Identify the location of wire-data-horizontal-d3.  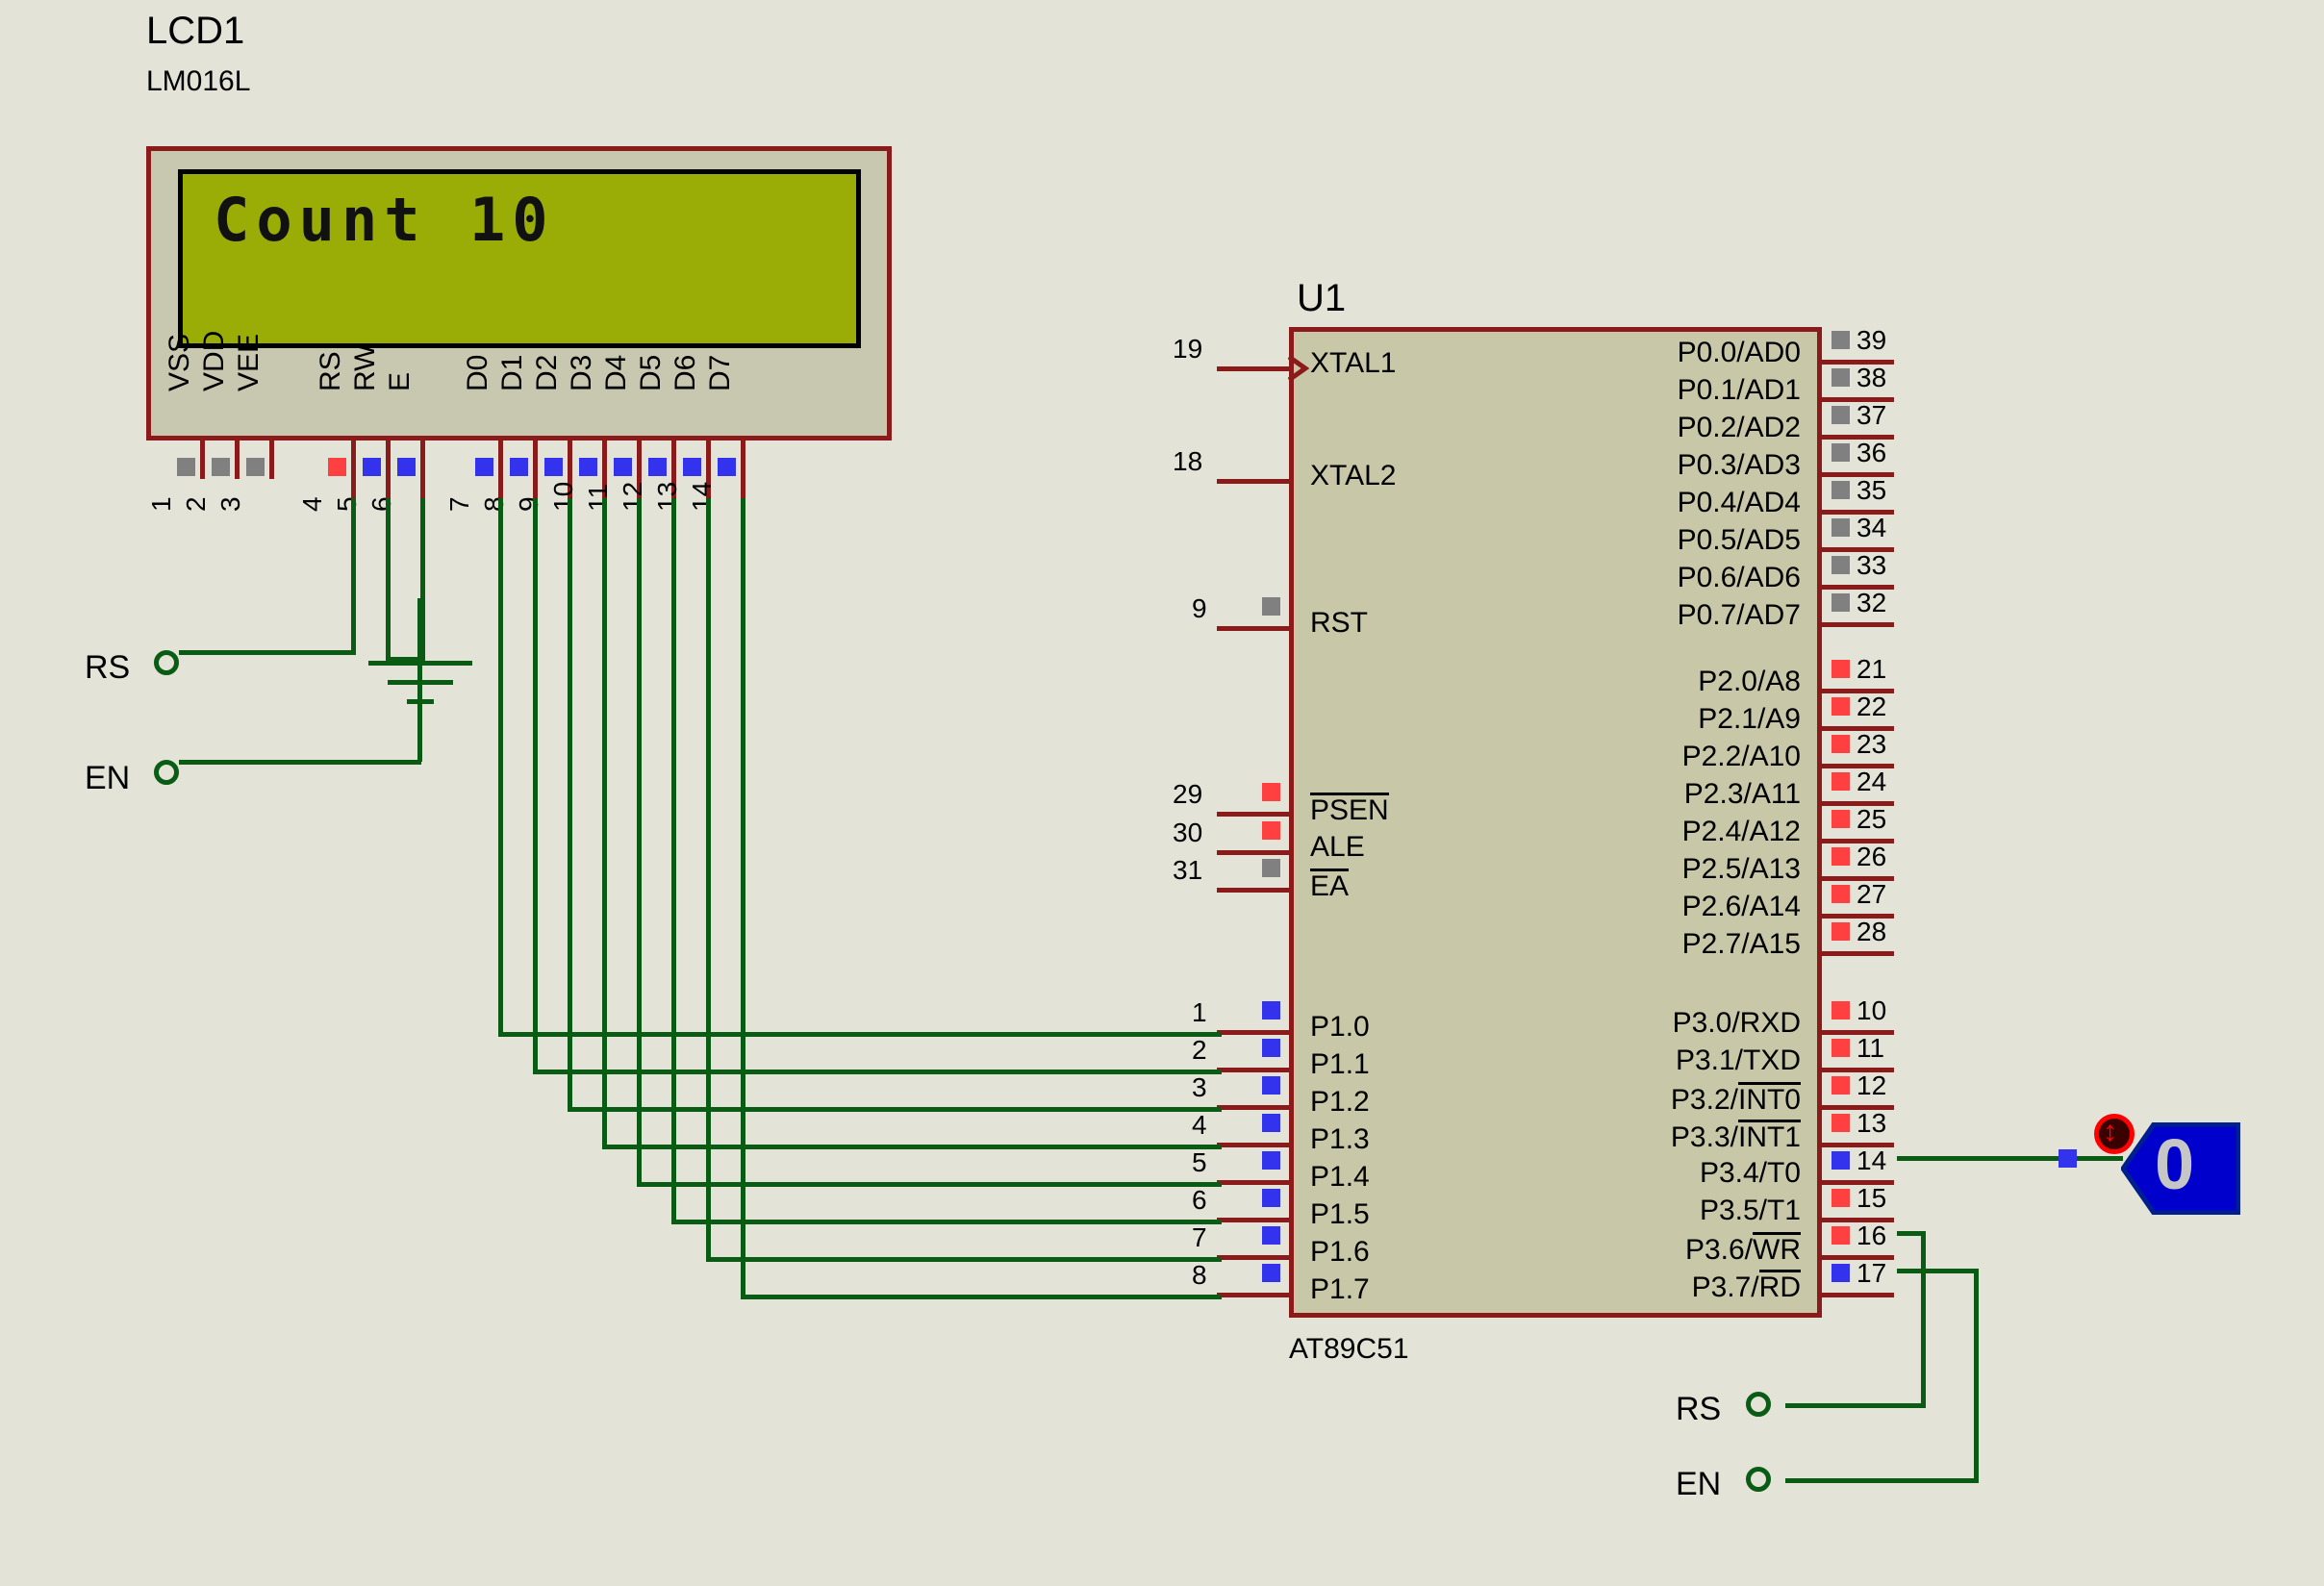
(912, 1147).